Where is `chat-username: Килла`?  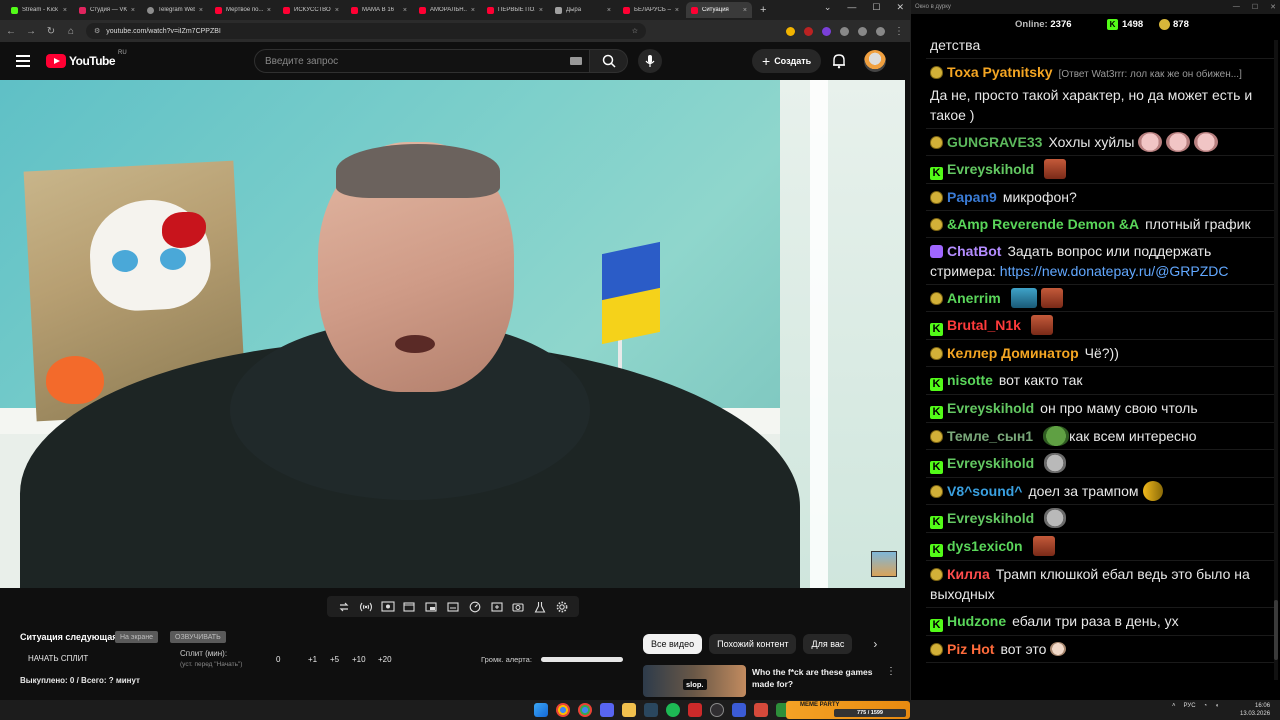
chat-username: Килла is located at coordinates (968, 574).